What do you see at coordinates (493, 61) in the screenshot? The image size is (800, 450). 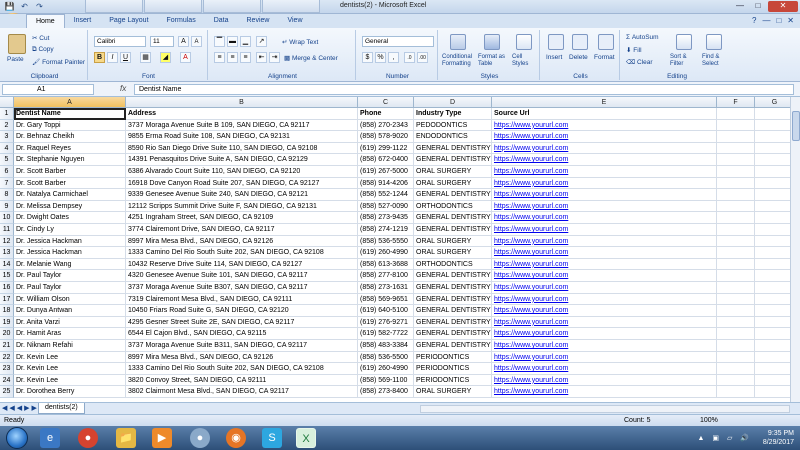 I see `format-as-table-button: Format as Table` at bounding box center [493, 61].